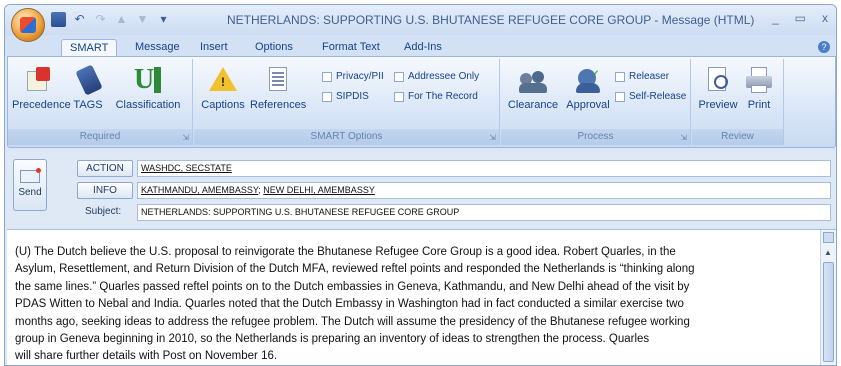 Image resolution: width=841 pixels, height=366 pixels. Describe the element at coordinates (142, 19) in the screenshot. I see `down-icon: ▼` at that location.